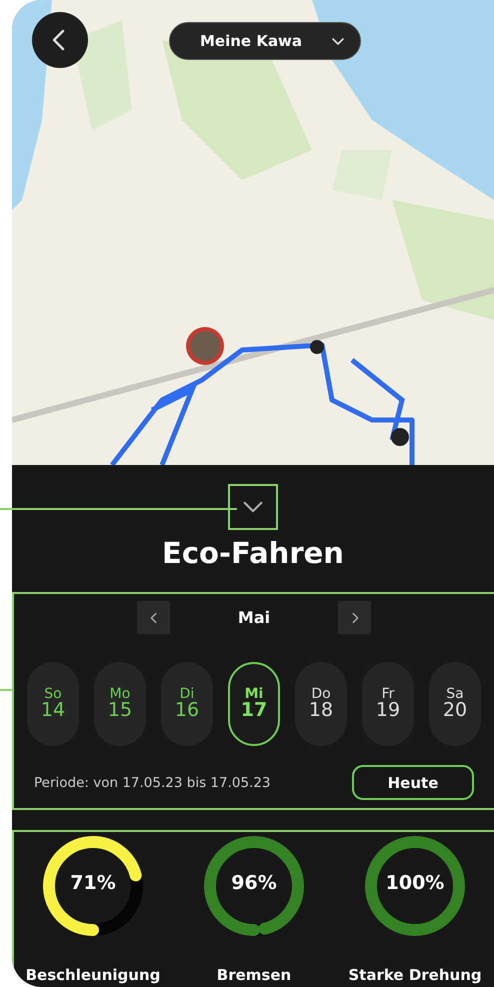 This screenshot has height=987, width=494. Describe the element at coordinates (93, 883) in the screenshot. I see `percent-reading: 71%` at that location.